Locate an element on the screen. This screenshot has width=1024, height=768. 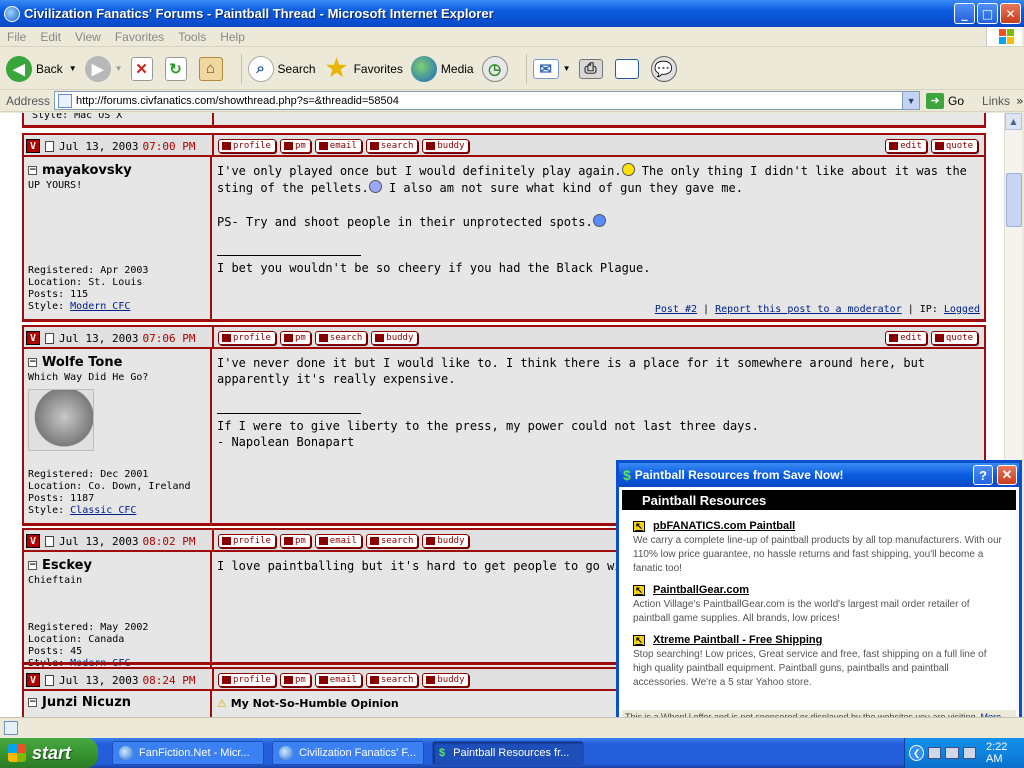
ad-link: pbFANATICS.com Paintball is located at coordinates (724, 526).